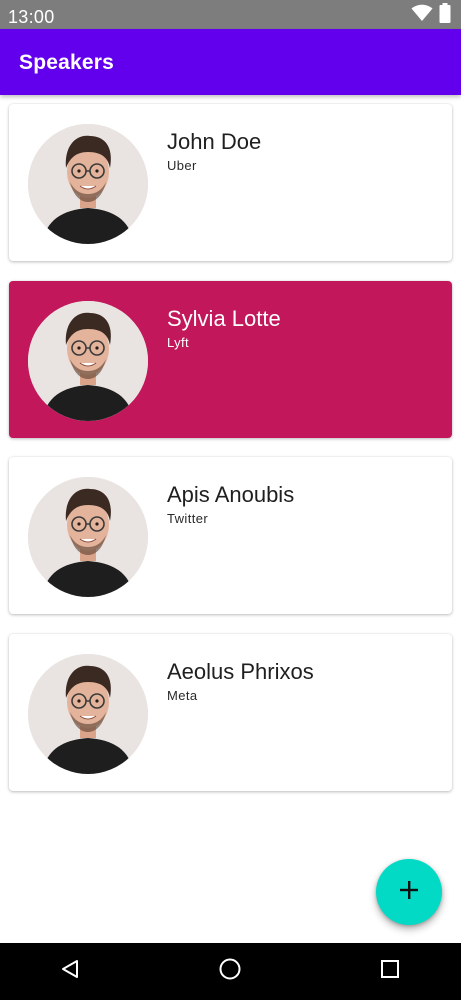 This screenshot has width=461, height=1000. What do you see at coordinates (224, 318) in the screenshot?
I see `speaker-name: Sylvia Lotte` at bounding box center [224, 318].